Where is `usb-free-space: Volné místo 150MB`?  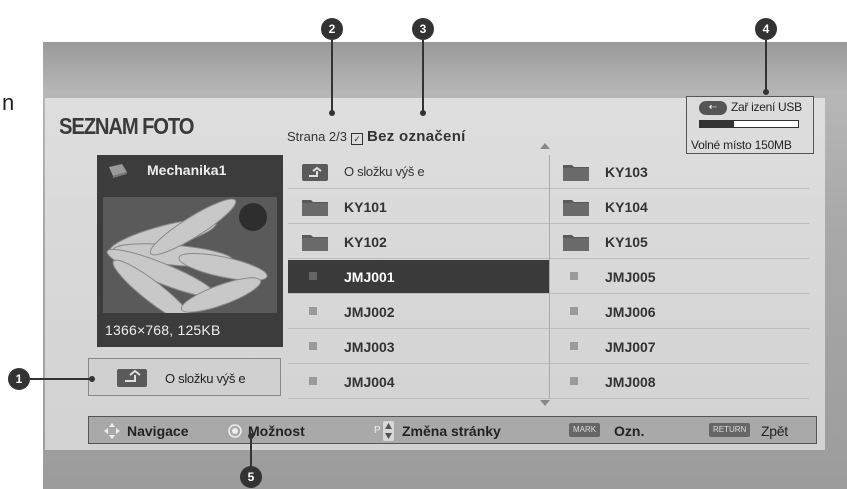 usb-free-space: Volné místo 150MB is located at coordinates (741, 145).